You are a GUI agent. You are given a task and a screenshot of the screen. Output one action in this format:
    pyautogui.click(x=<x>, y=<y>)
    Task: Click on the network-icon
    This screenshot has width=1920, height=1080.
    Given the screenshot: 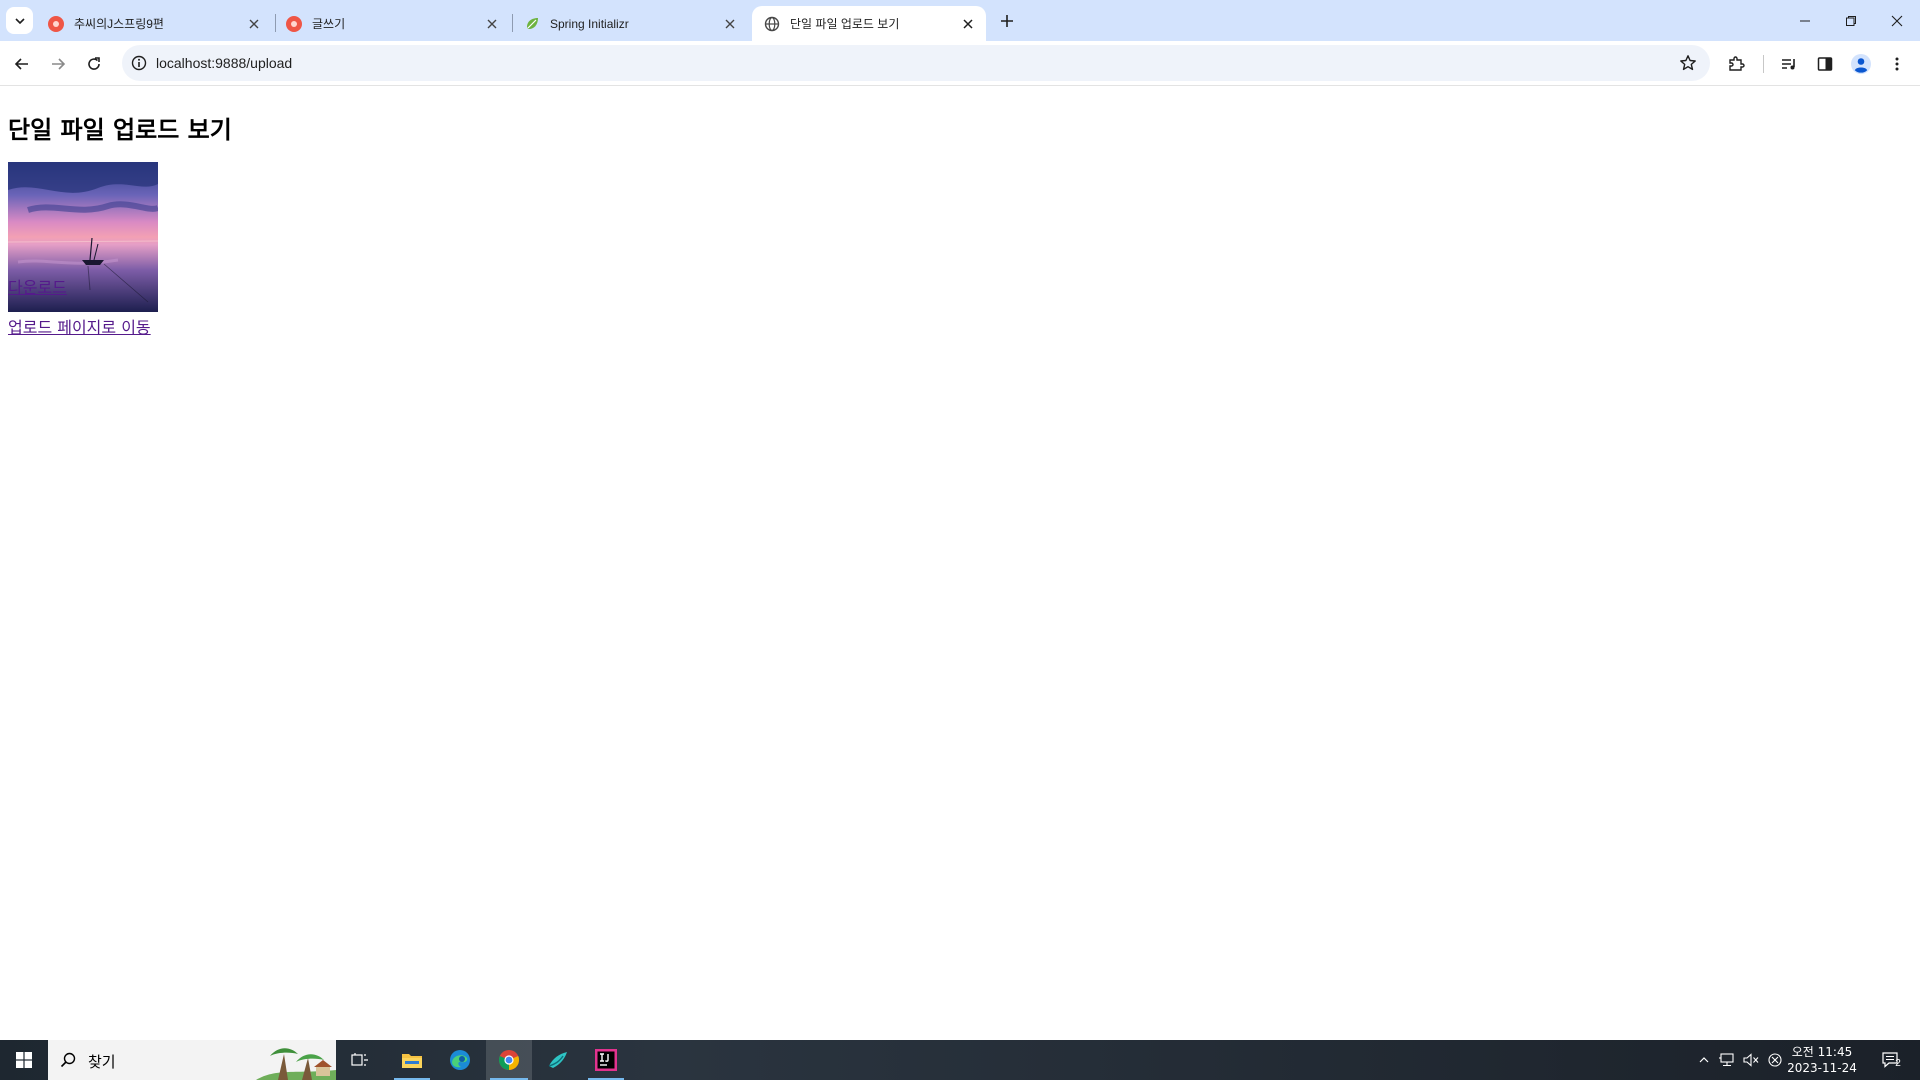 What is the action you would take?
    pyautogui.click(x=1726, y=1060)
    